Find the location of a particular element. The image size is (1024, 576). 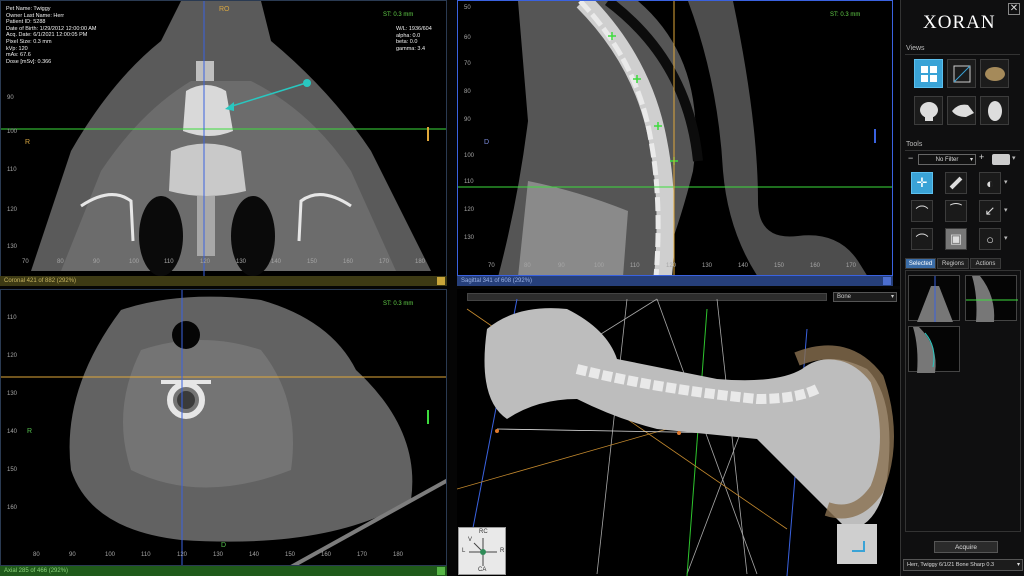

angle-tool-button: ⌒ is located at coordinates (922, 239).